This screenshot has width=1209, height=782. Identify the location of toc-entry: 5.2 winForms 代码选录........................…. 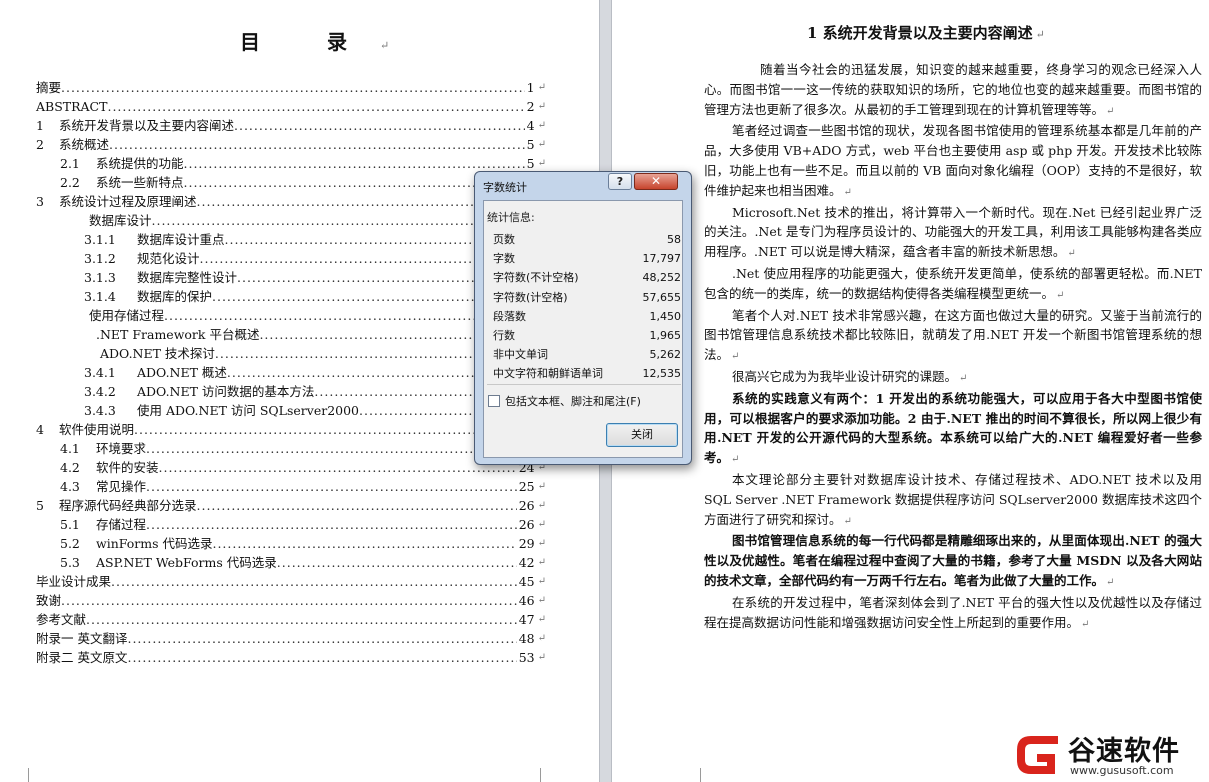
(291, 543).